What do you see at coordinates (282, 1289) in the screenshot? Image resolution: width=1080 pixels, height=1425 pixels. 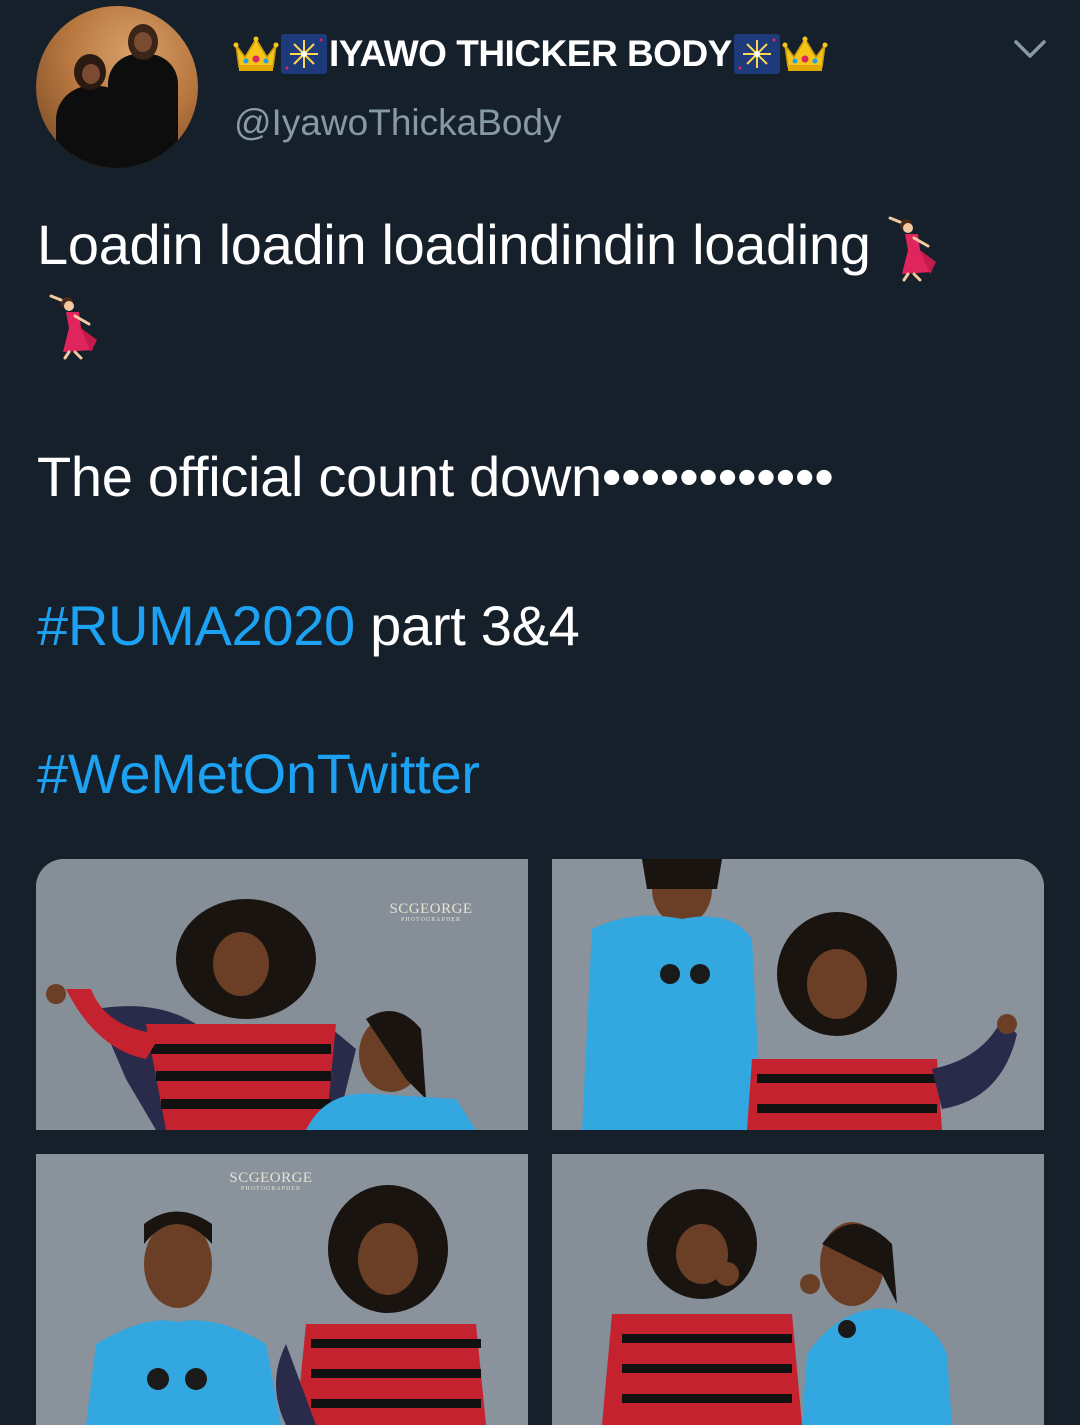 I see `photo-3: SCGEORGE PHOTOGRAPHER` at bounding box center [282, 1289].